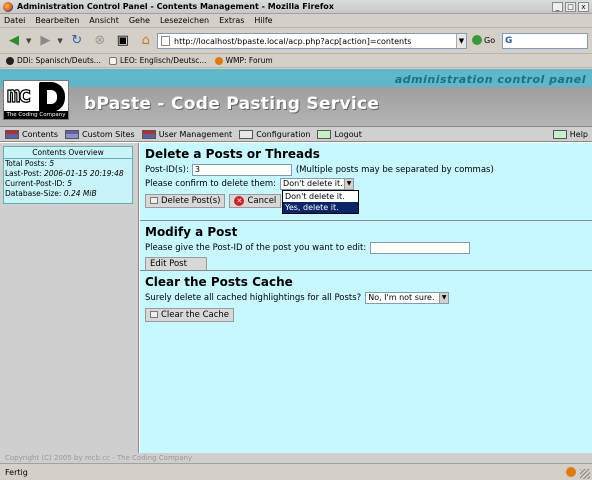 This screenshot has width=592, height=480. Describe the element at coordinates (570, 7) in the screenshot. I see `maximize-button: □` at that location.